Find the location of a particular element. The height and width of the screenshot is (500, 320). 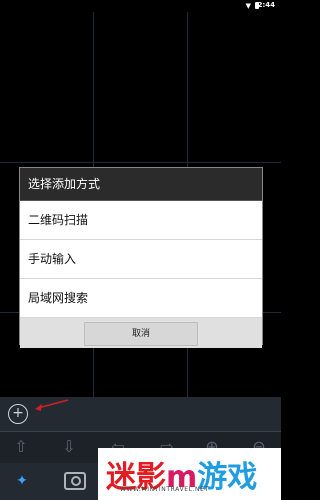

red-arrow-annotation is located at coordinates (52, 405).